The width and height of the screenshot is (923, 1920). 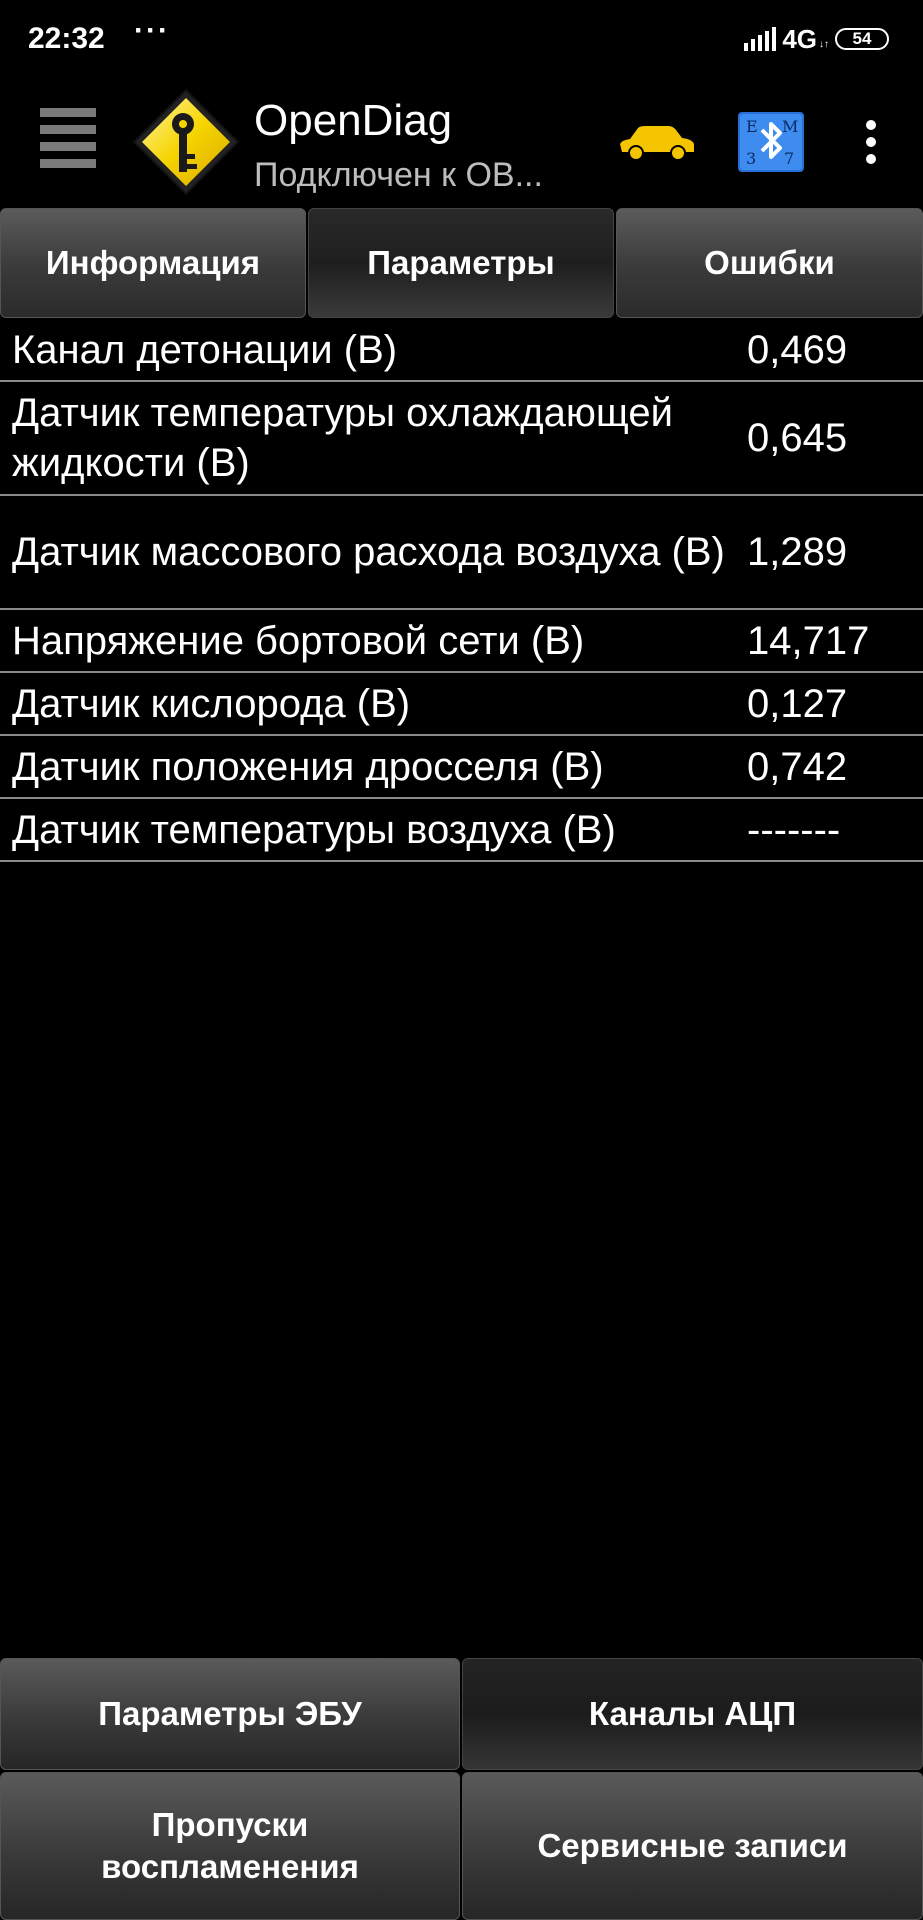 What do you see at coordinates (797, 703) in the screenshot?
I see `param-value: 0,127` at bounding box center [797, 703].